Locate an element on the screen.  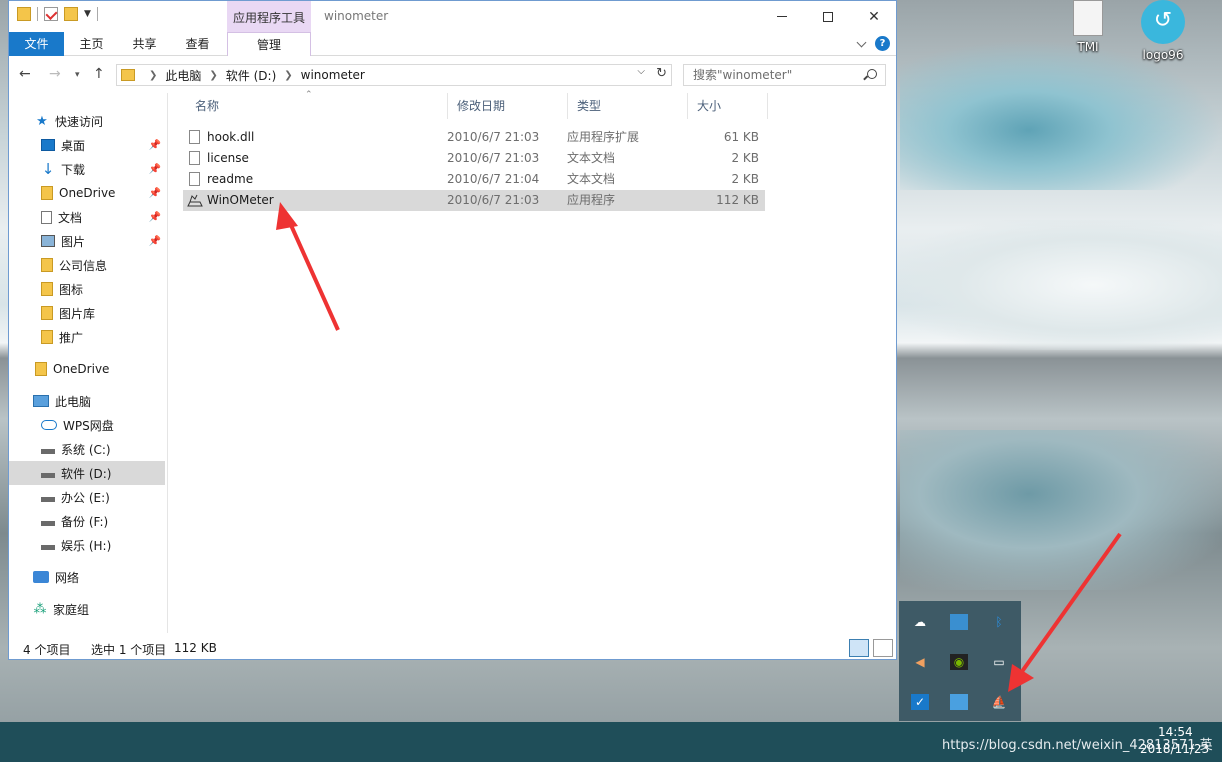
search-icon is located at coordinates (872, 74).